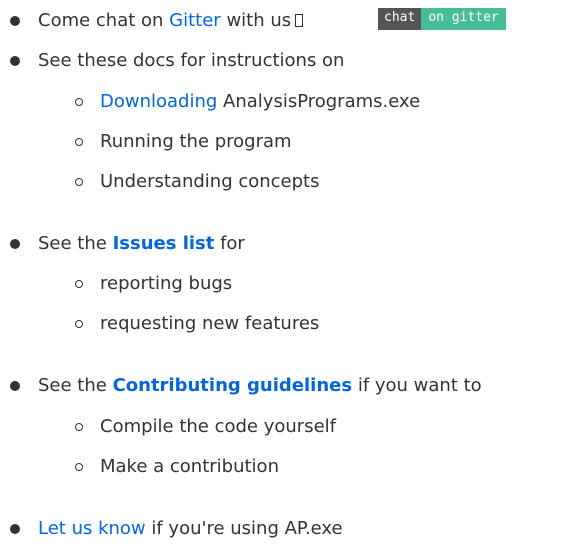  What do you see at coordinates (164, 243) in the screenshot?
I see `issues-list-link: Issues list` at bounding box center [164, 243].